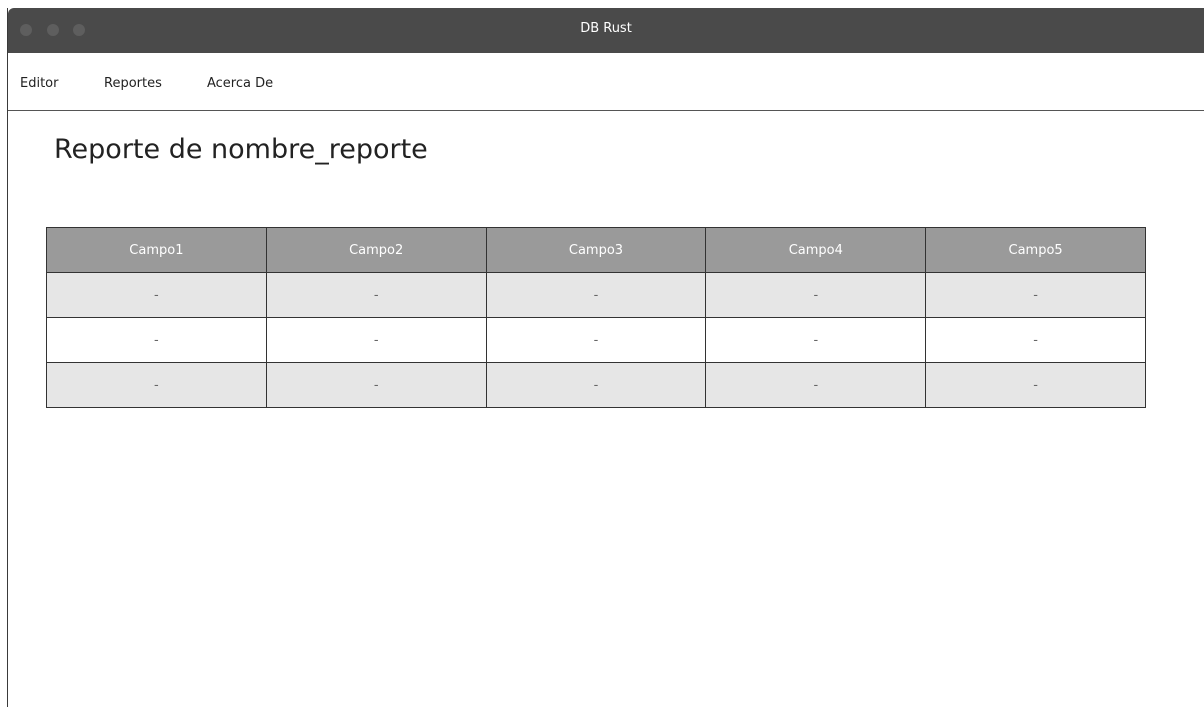  I want to click on column-header: Campo1, so click(156, 250).